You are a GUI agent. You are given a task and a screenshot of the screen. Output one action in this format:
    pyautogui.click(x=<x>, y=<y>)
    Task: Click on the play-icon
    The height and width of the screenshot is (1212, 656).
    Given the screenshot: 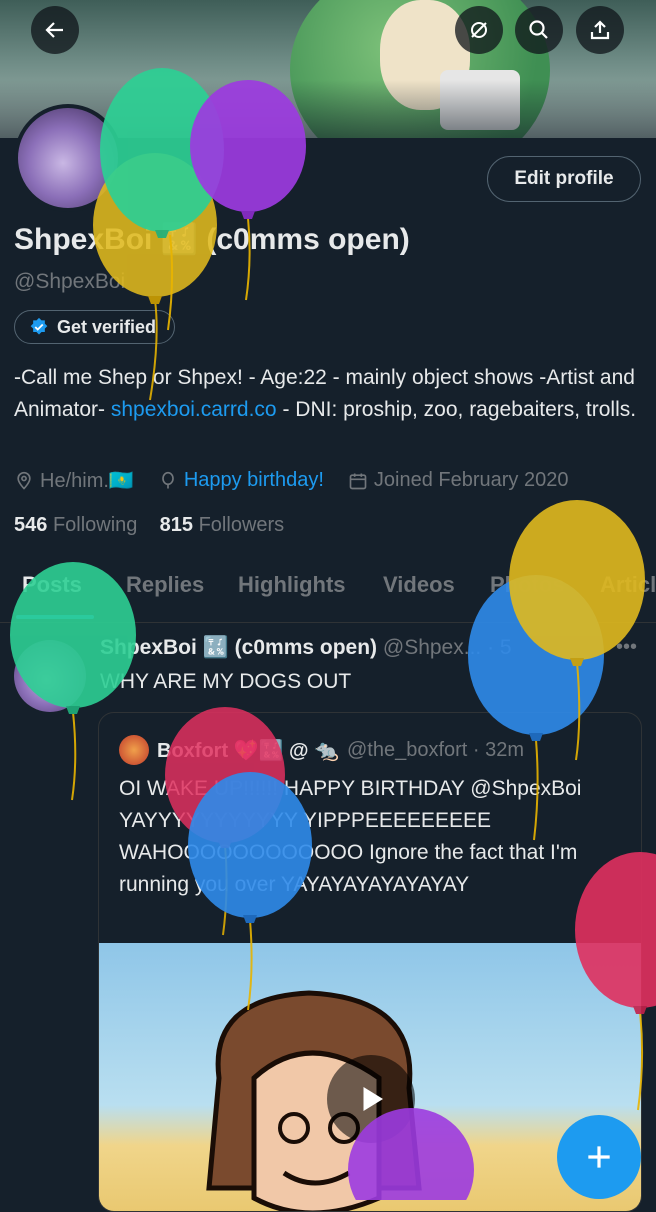 What is the action you would take?
    pyautogui.click(x=373, y=1099)
    